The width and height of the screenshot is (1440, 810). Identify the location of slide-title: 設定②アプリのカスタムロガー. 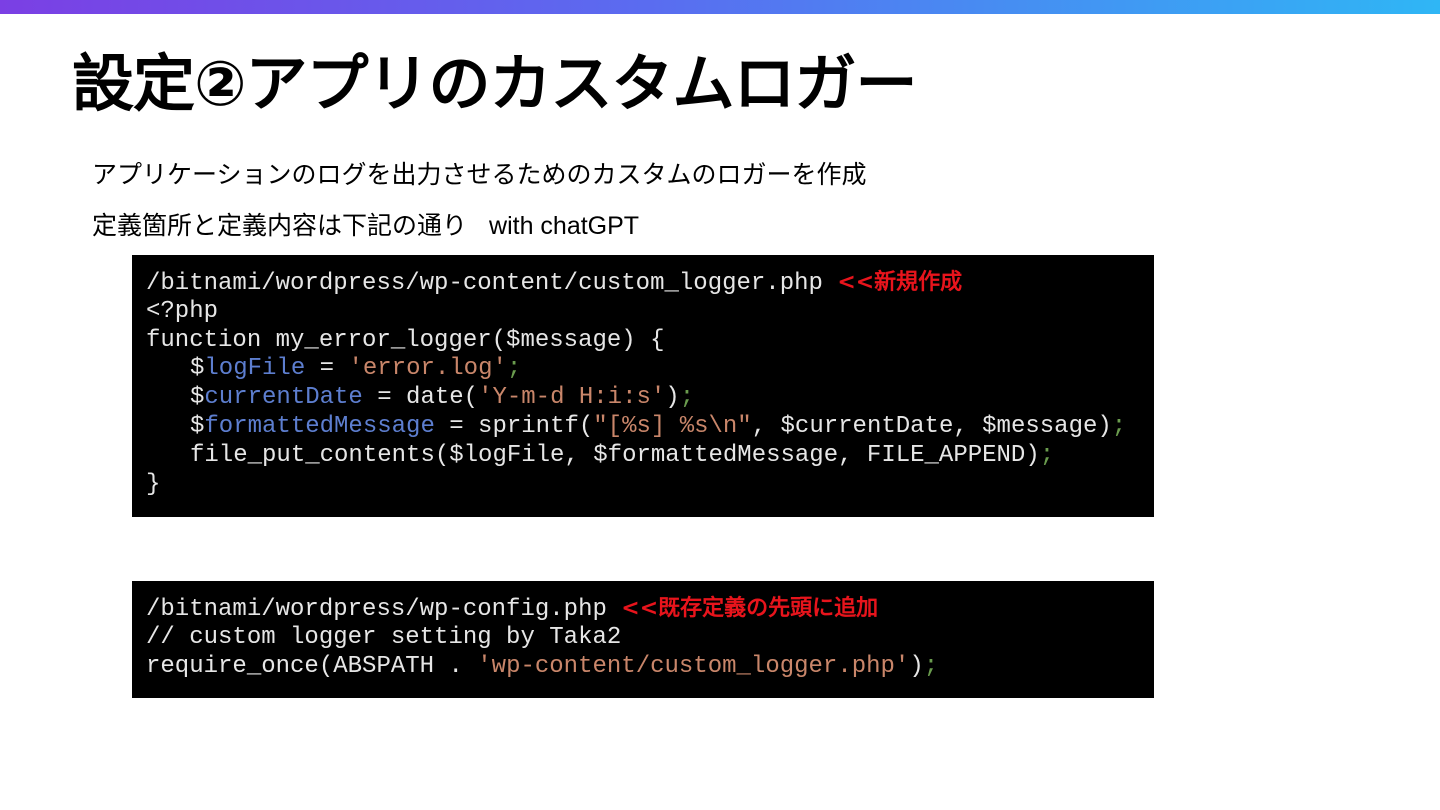
(494, 83).